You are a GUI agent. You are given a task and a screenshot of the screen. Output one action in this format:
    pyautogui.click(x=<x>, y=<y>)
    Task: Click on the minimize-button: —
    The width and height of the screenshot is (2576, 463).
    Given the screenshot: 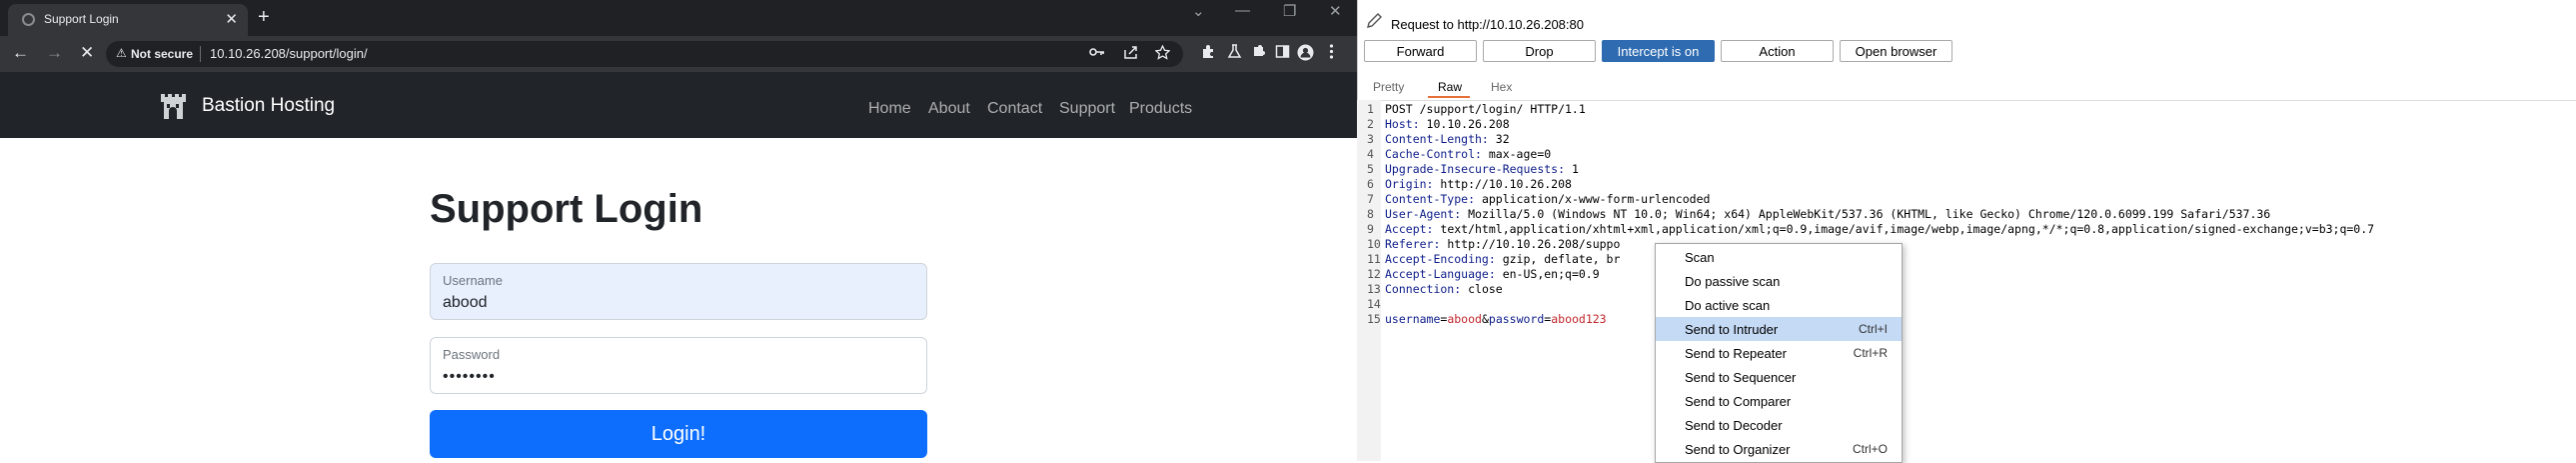 What is the action you would take?
    pyautogui.click(x=1242, y=10)
    